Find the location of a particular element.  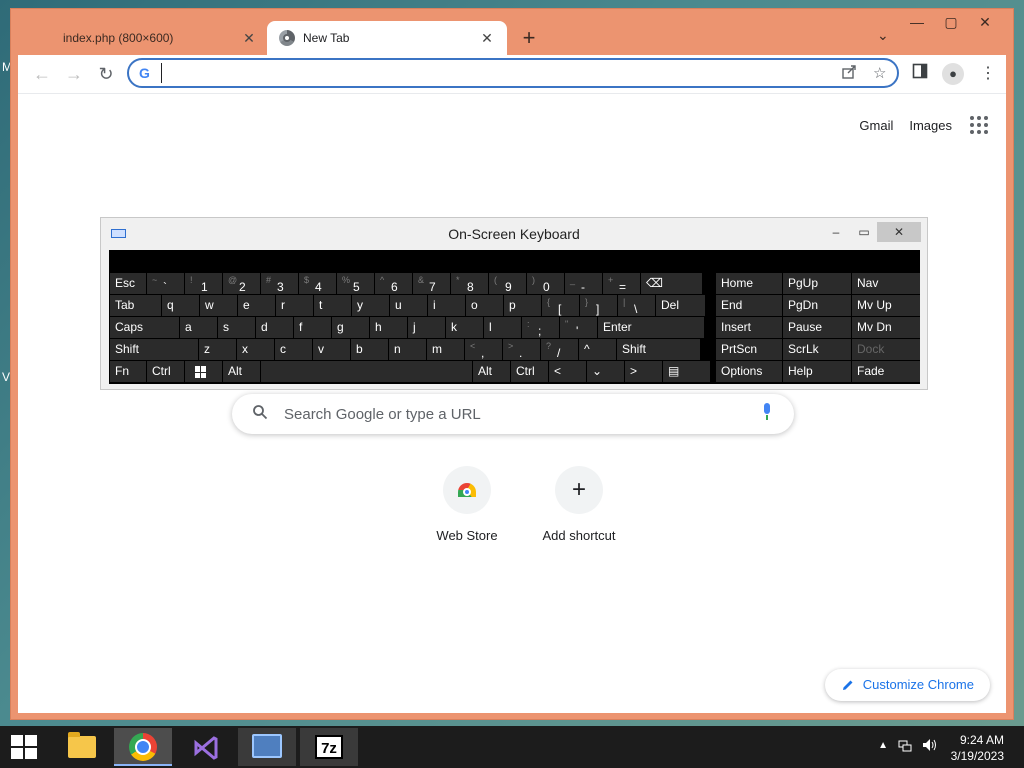

osk-key: n is located at coordinates (407, 349).